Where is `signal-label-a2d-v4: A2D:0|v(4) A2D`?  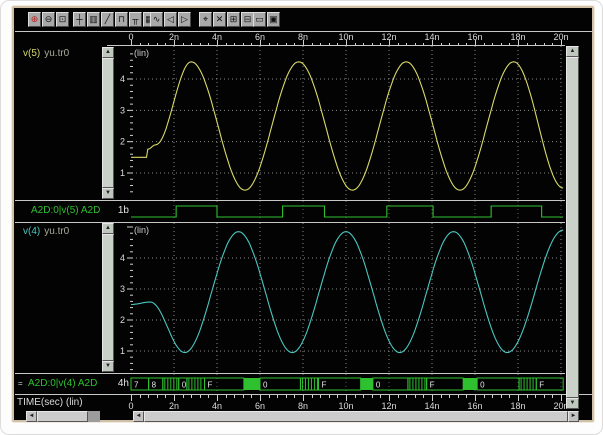 signal-label-a2d-v4: A2D:0|v(4) A2D is located at coordinates (62, 383).